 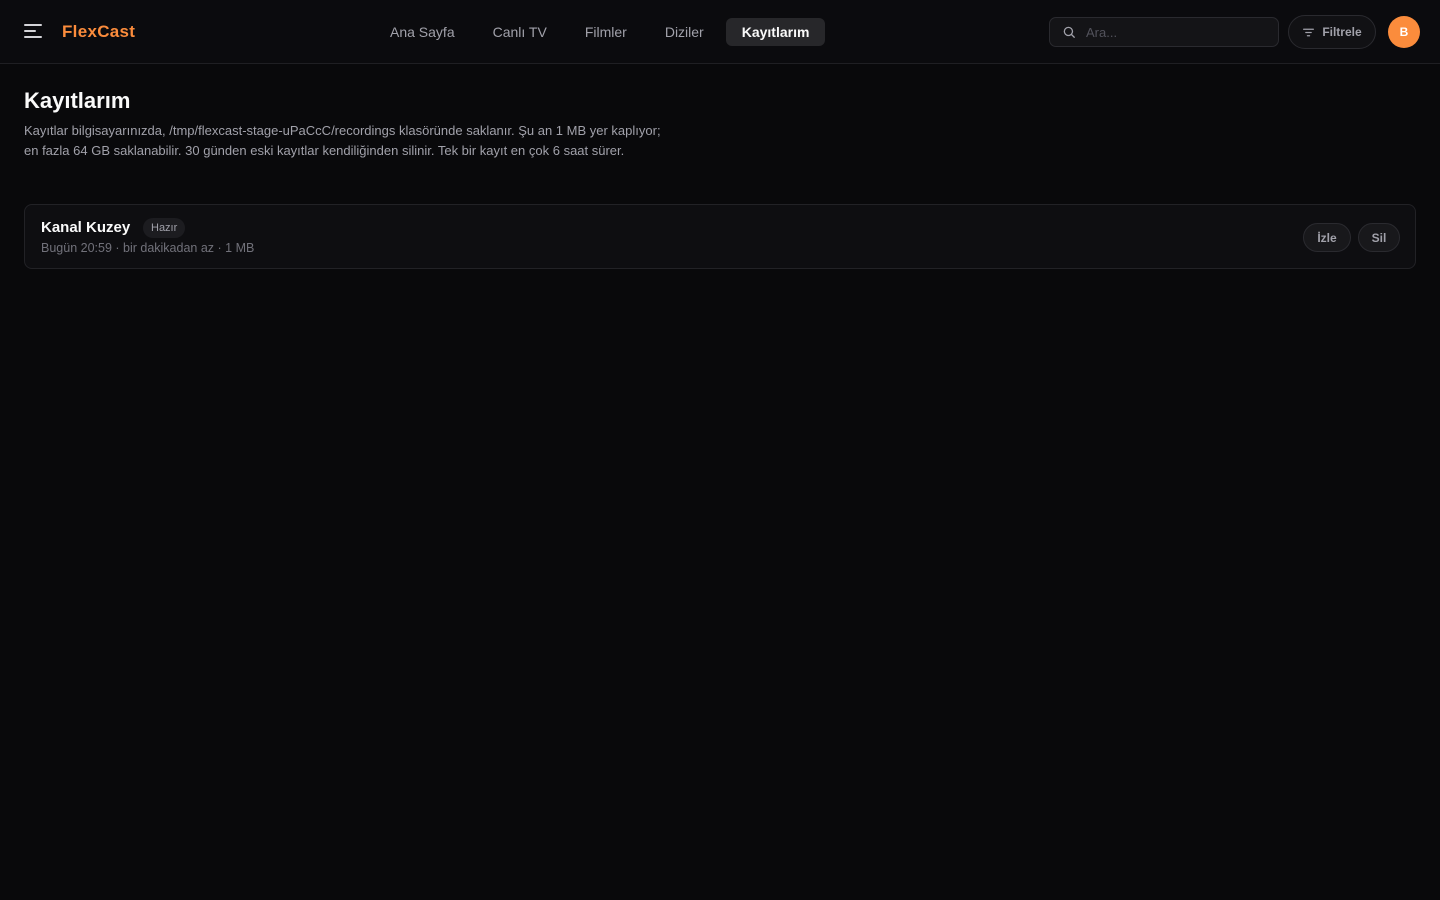 What do you see at coordinates (520, 32) in the screenshot?
I see `nav-item-live-tv: Canlı TV` at bounding box center [520, 32].